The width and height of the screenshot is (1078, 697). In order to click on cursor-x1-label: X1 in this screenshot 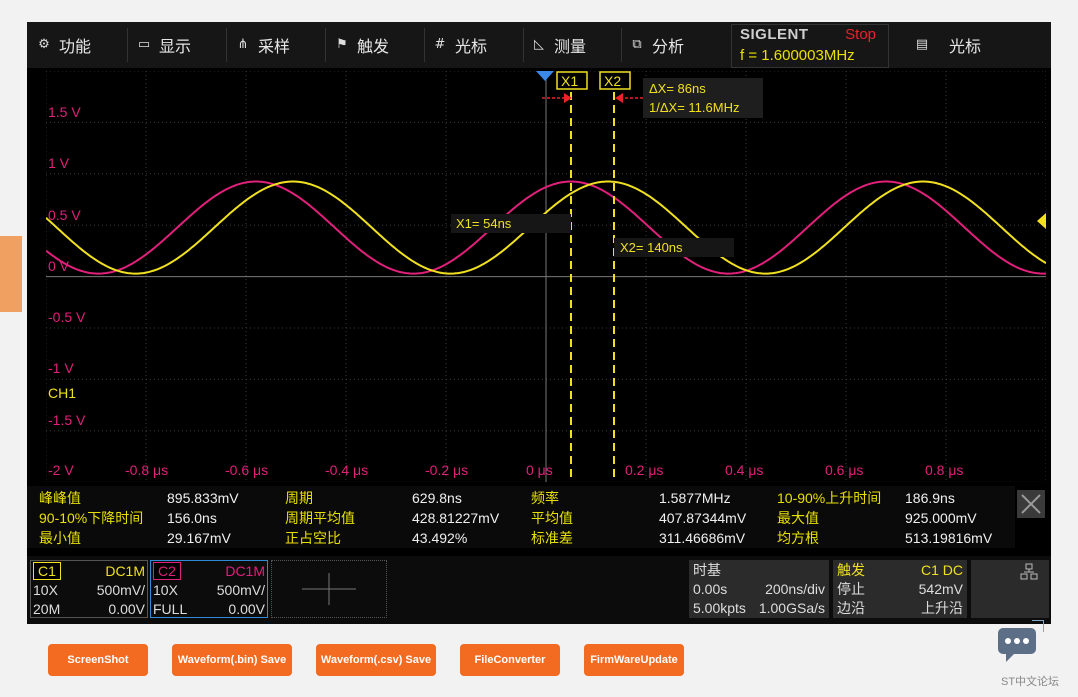, I will do `click(569, 81)`.